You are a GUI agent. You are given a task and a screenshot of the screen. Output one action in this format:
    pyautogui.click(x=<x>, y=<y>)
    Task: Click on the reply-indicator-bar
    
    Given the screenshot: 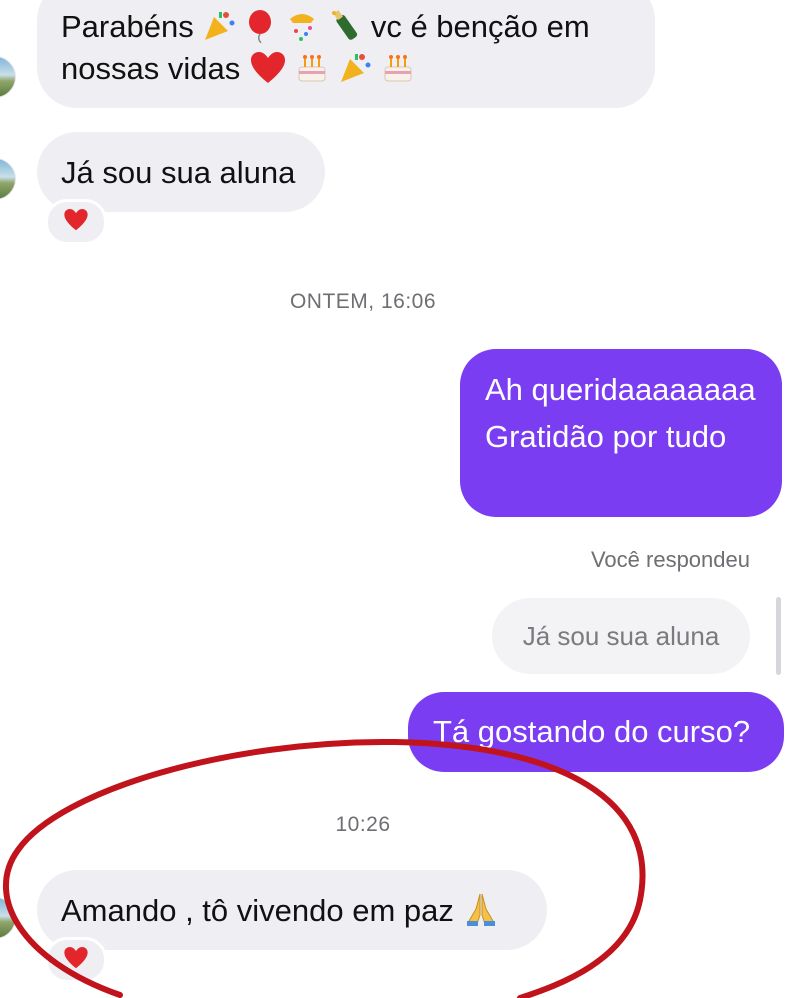 What is the action you would take?
    pyautogui.click(x=778, y=636)
    